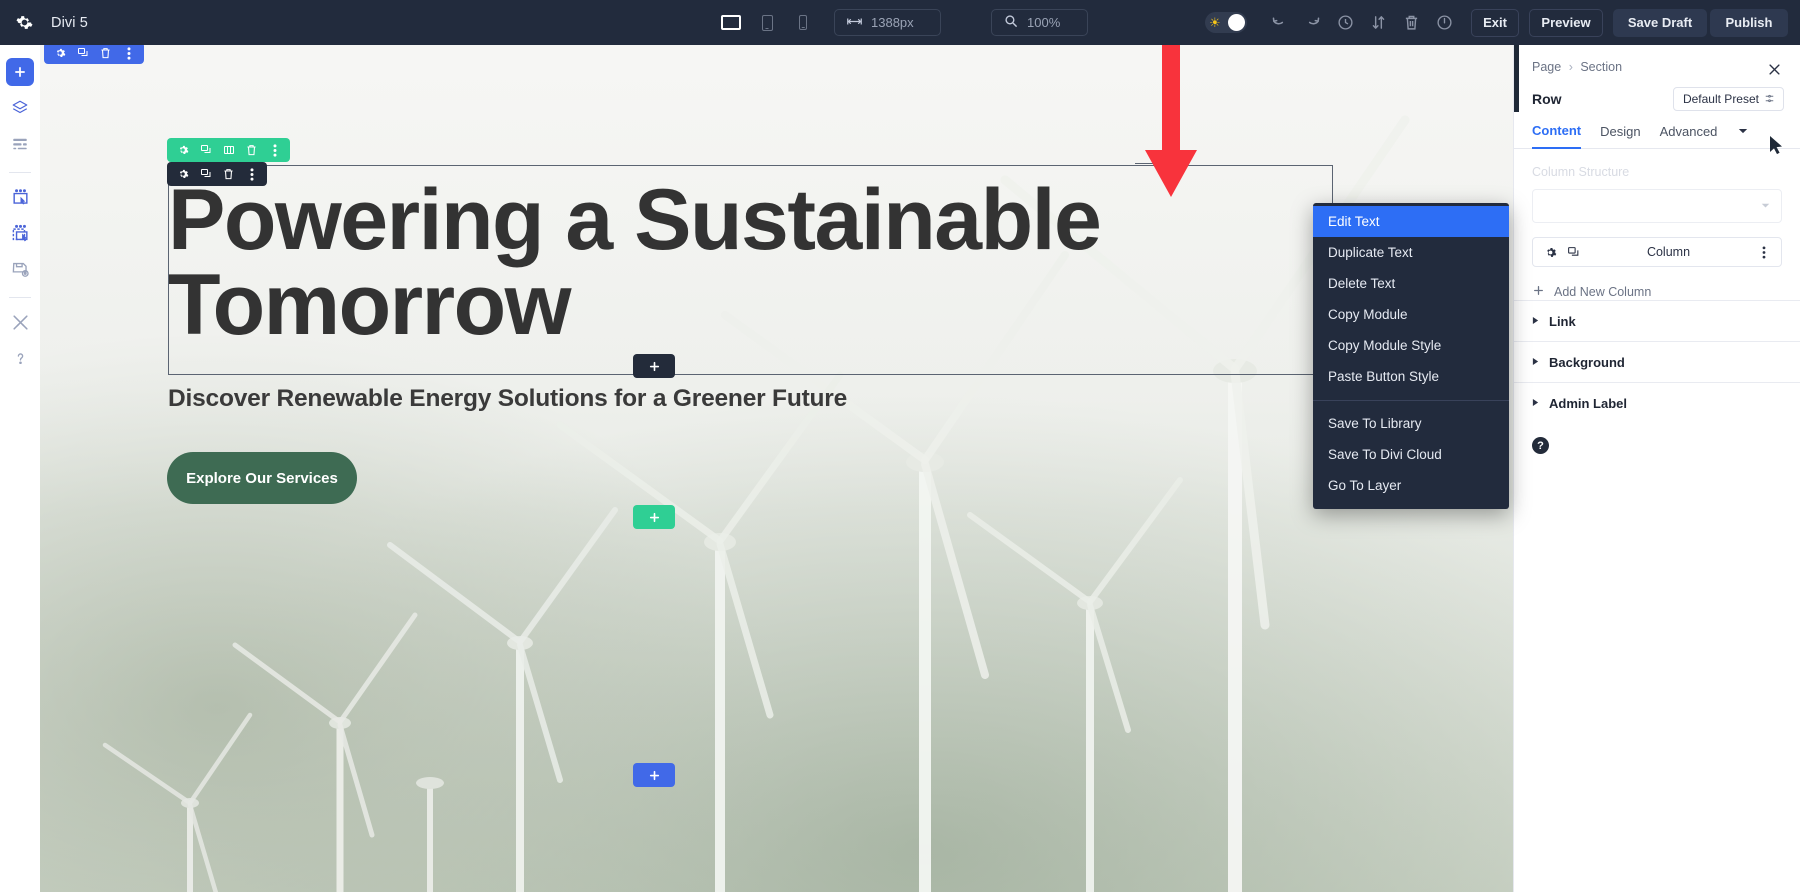 This screenshot has height=892, width=1800. What do you see at coordinates (887, 22) in the screenshot?
I see `viewport-width-field: 1388px` at bounding box center [887, 22].